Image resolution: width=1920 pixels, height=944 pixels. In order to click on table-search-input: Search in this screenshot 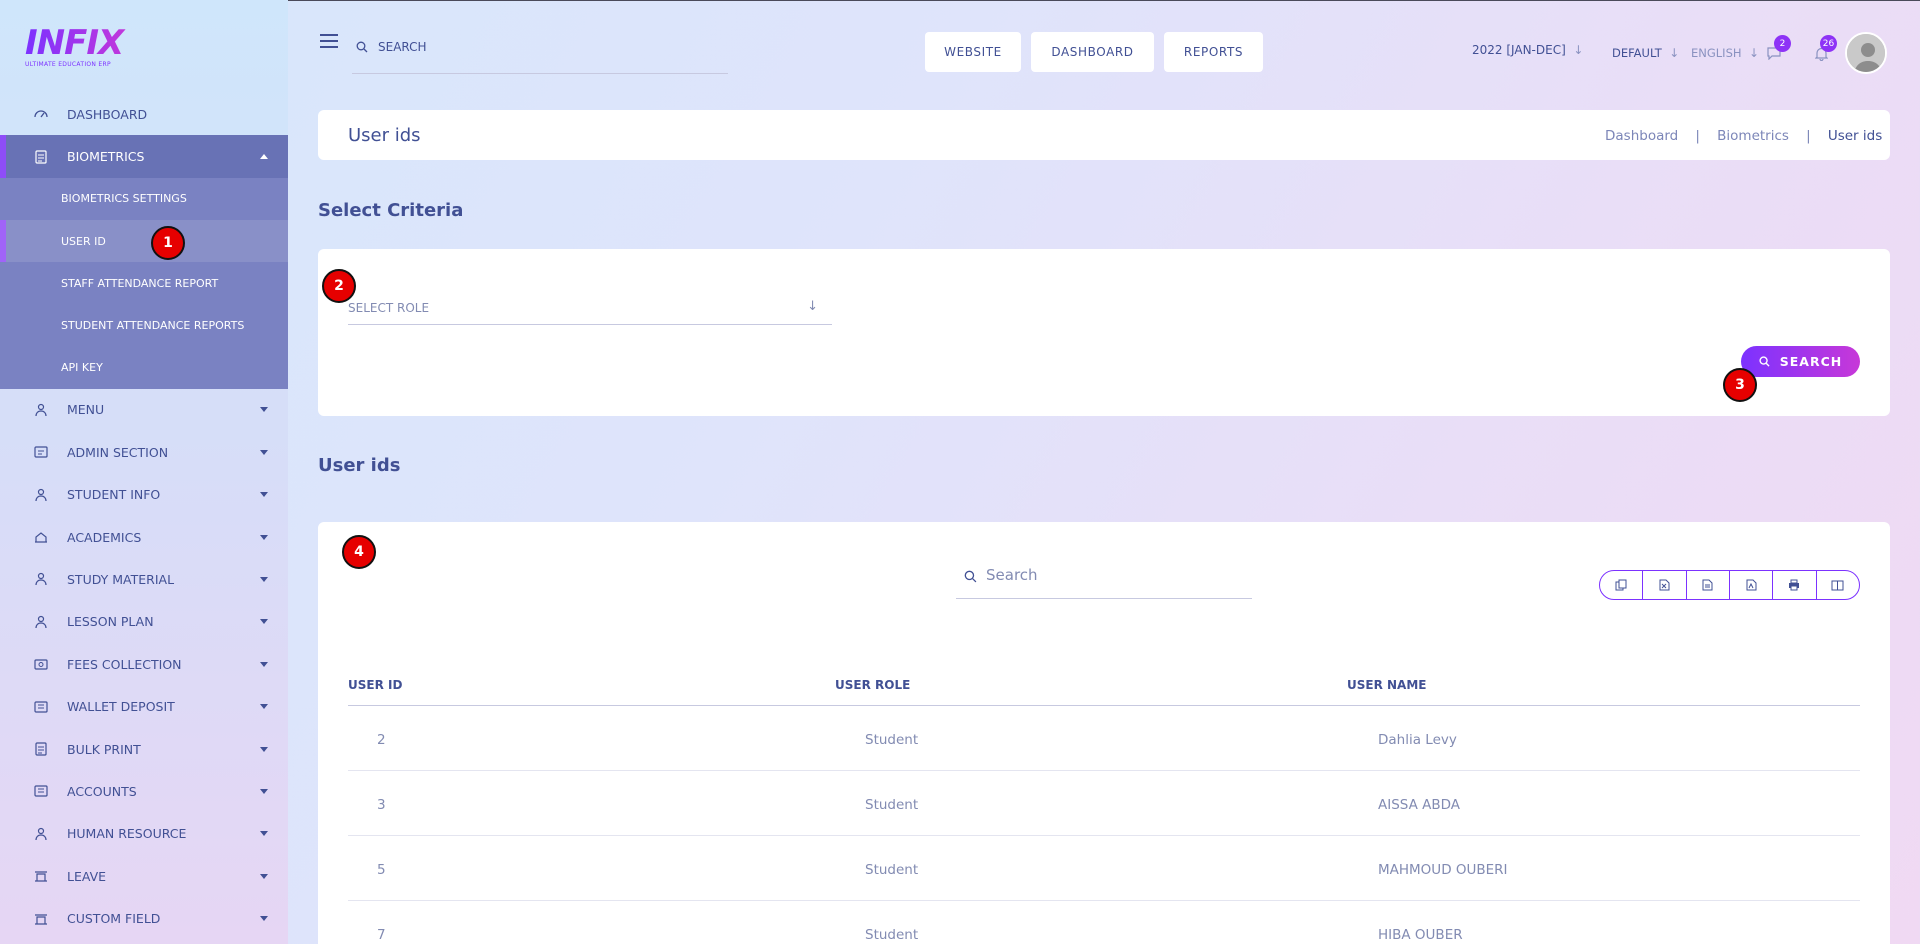, I will do `click(1104, 580)`.